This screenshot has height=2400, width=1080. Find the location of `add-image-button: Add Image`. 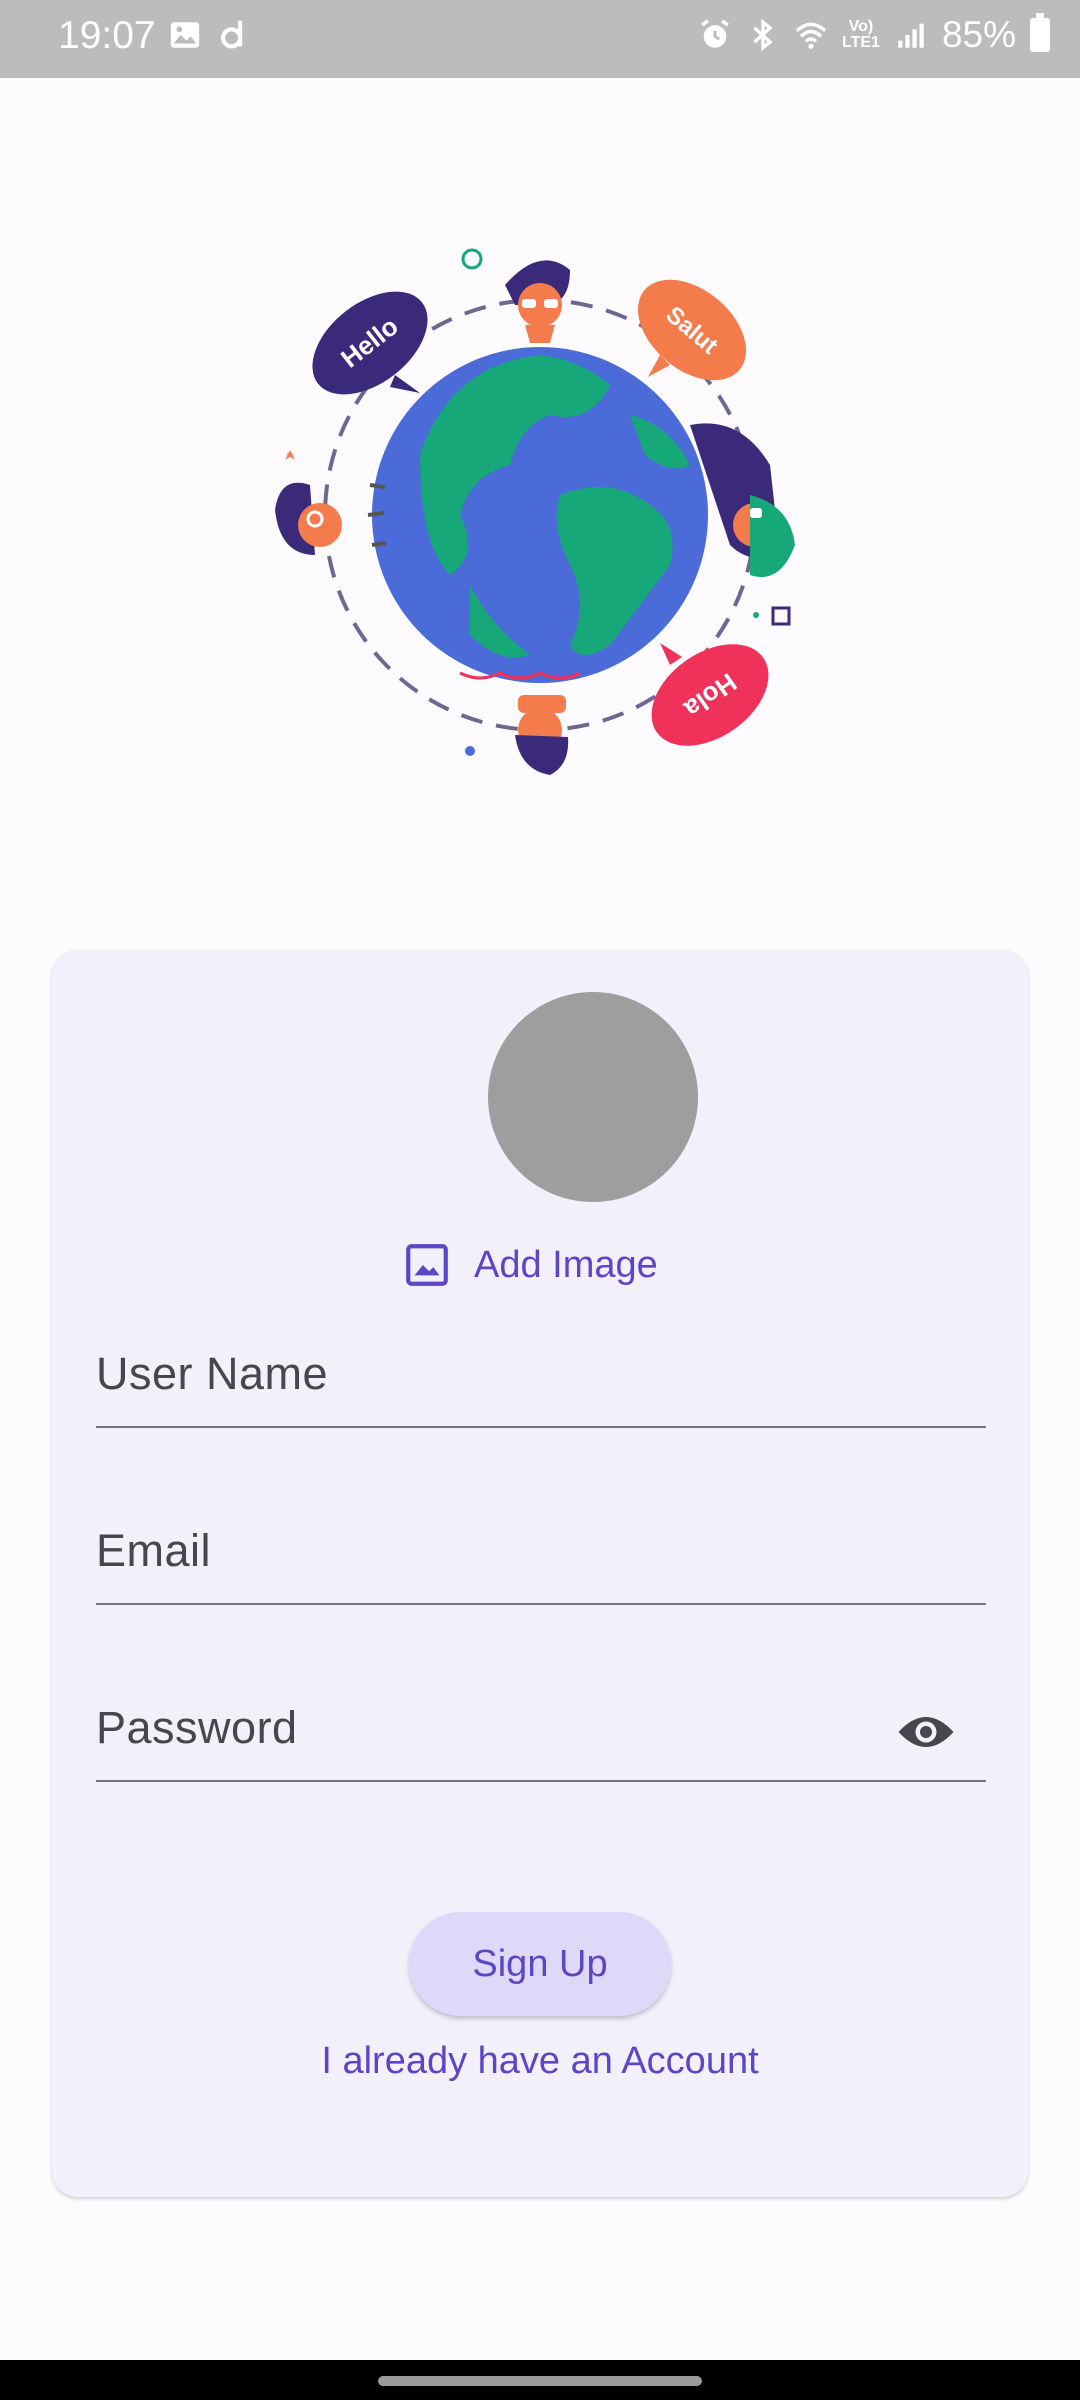

add-image-button: Add Image is located at coordinates (530, 1265).